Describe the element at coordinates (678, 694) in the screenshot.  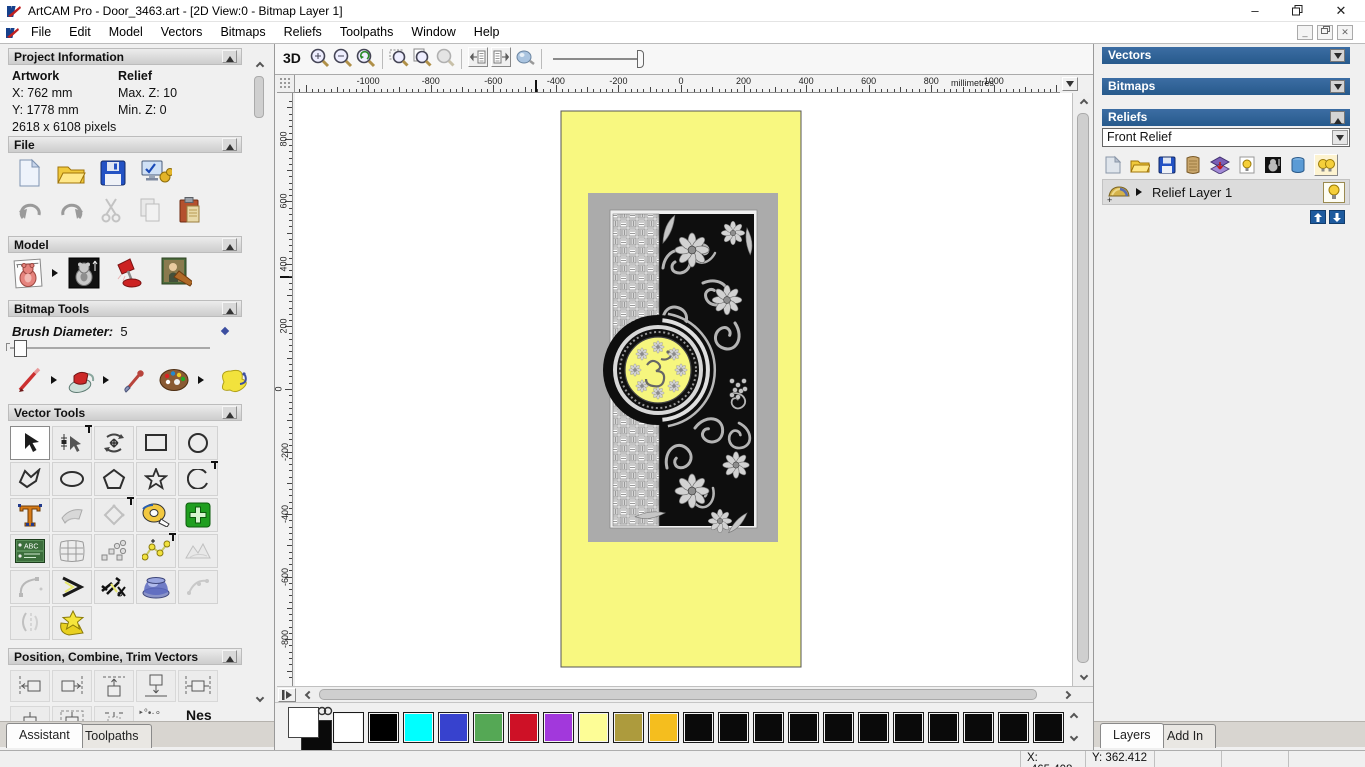
I see `canvas-hscroll-thumb` at that location.